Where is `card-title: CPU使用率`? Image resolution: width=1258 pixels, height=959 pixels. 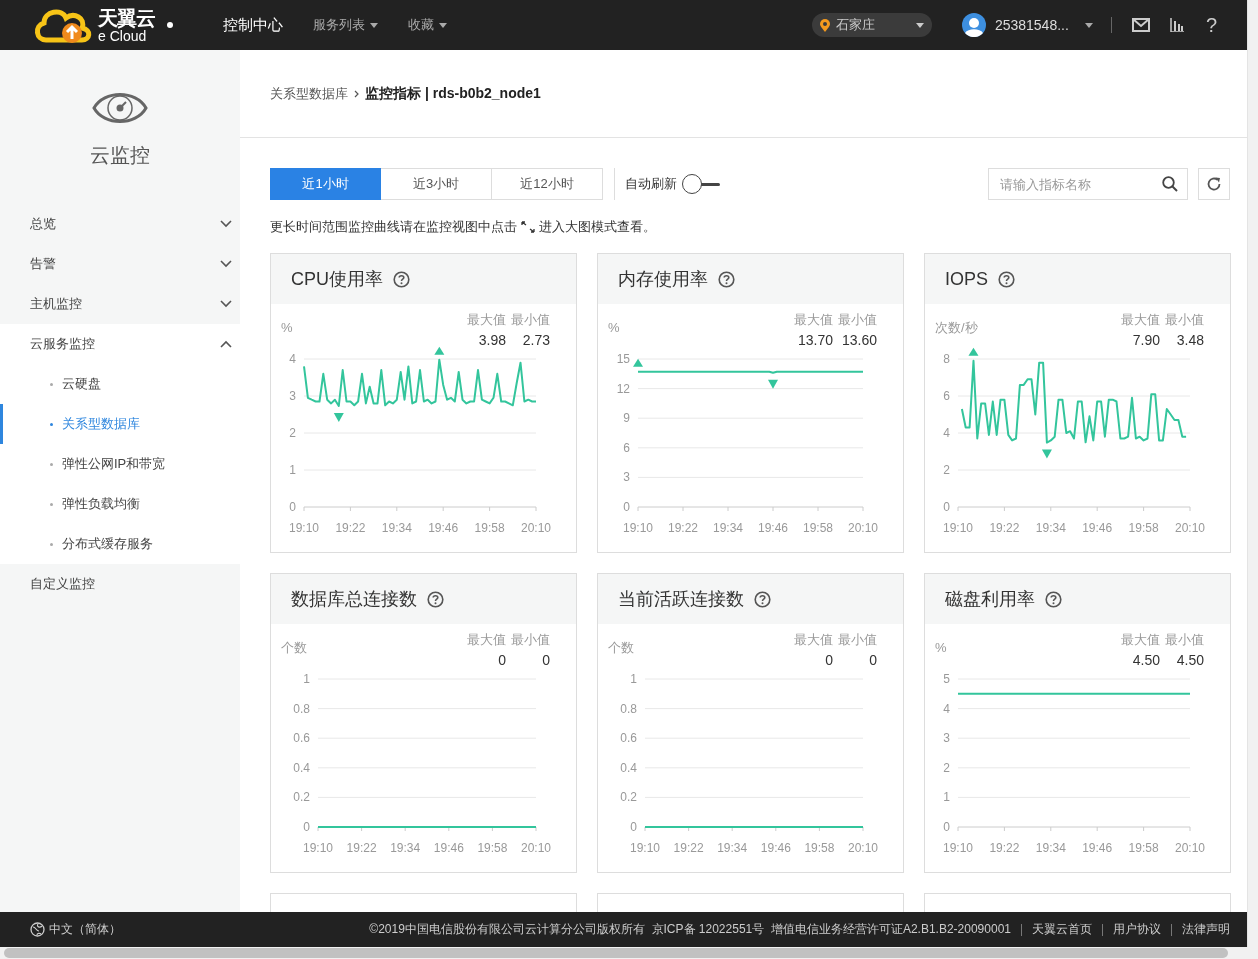
card-title: CPU使用率 is located at coordinates (337, 279).